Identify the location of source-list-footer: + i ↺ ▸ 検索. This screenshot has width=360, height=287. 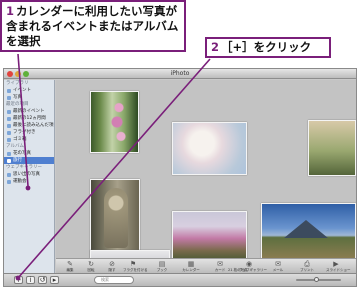
(180, 279).